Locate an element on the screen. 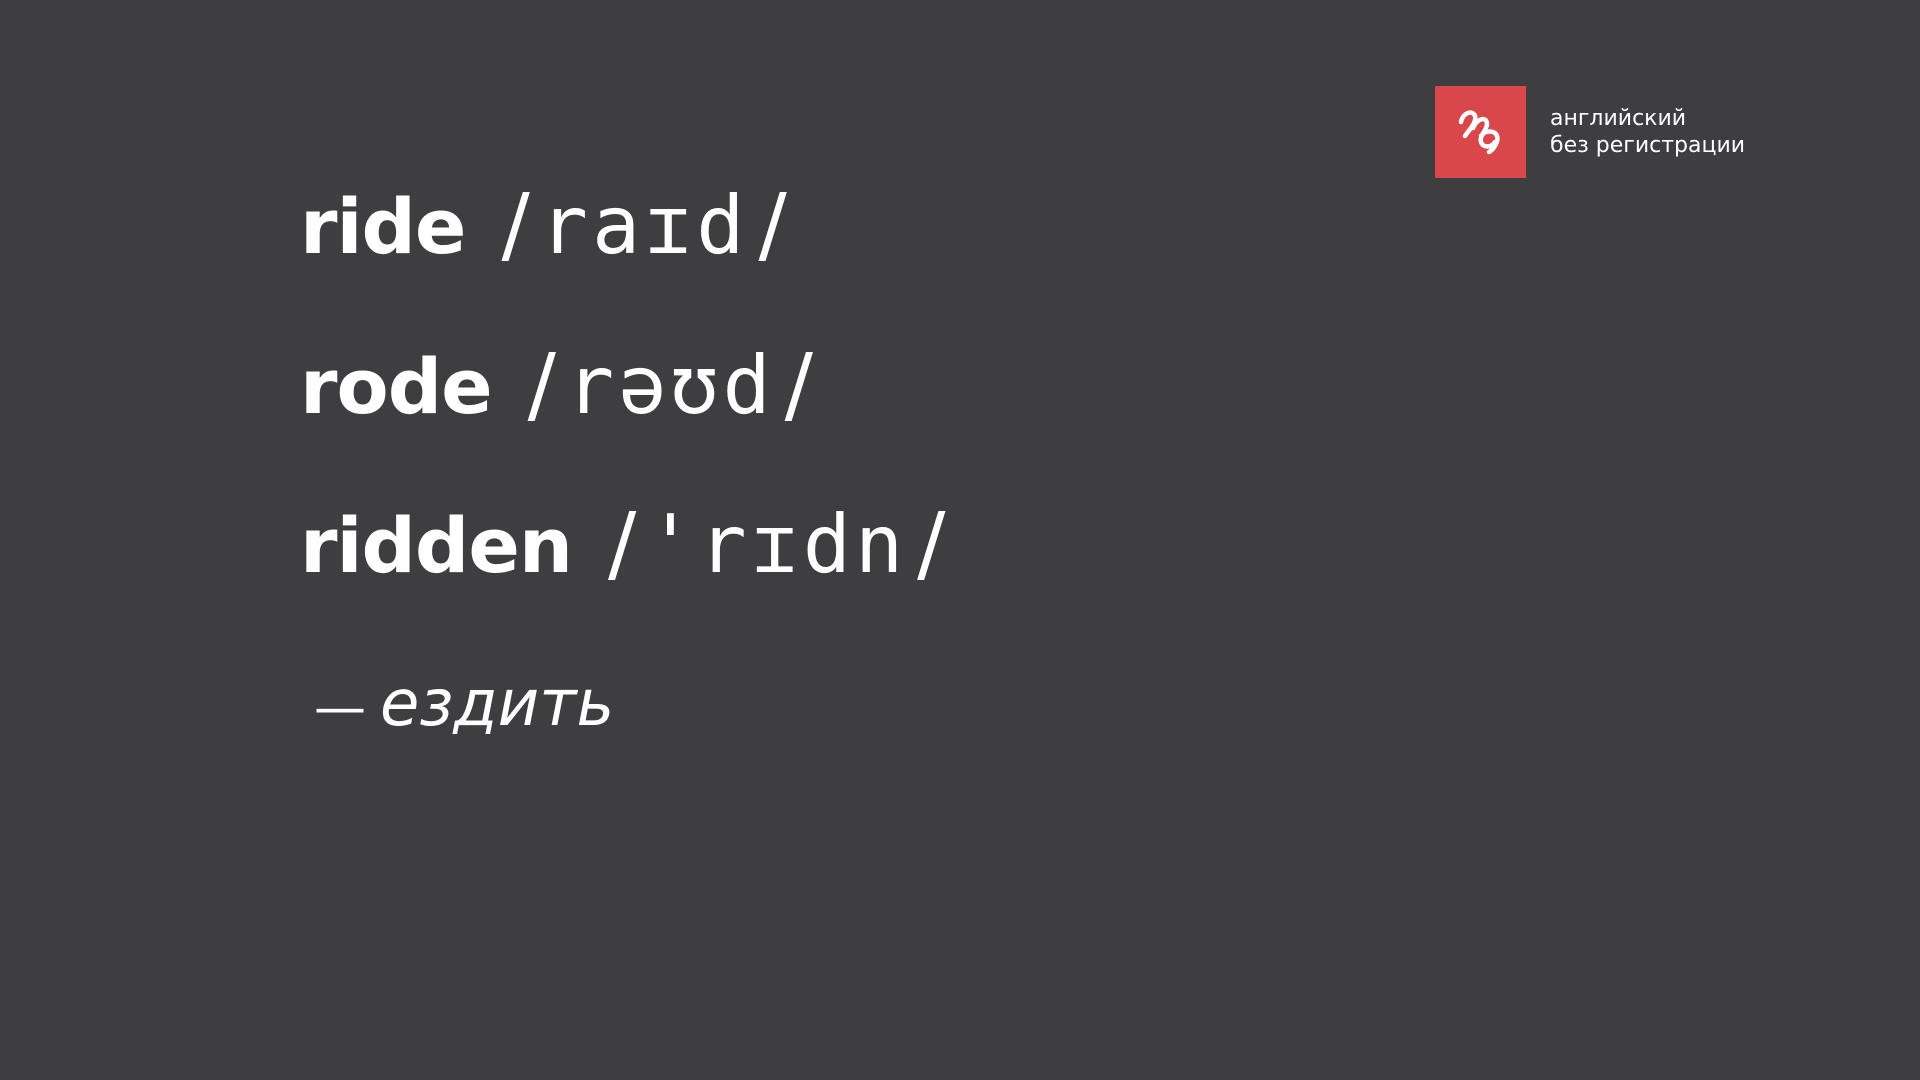  brand-text: английский без регистрации is located at coordinates (1647, 132).